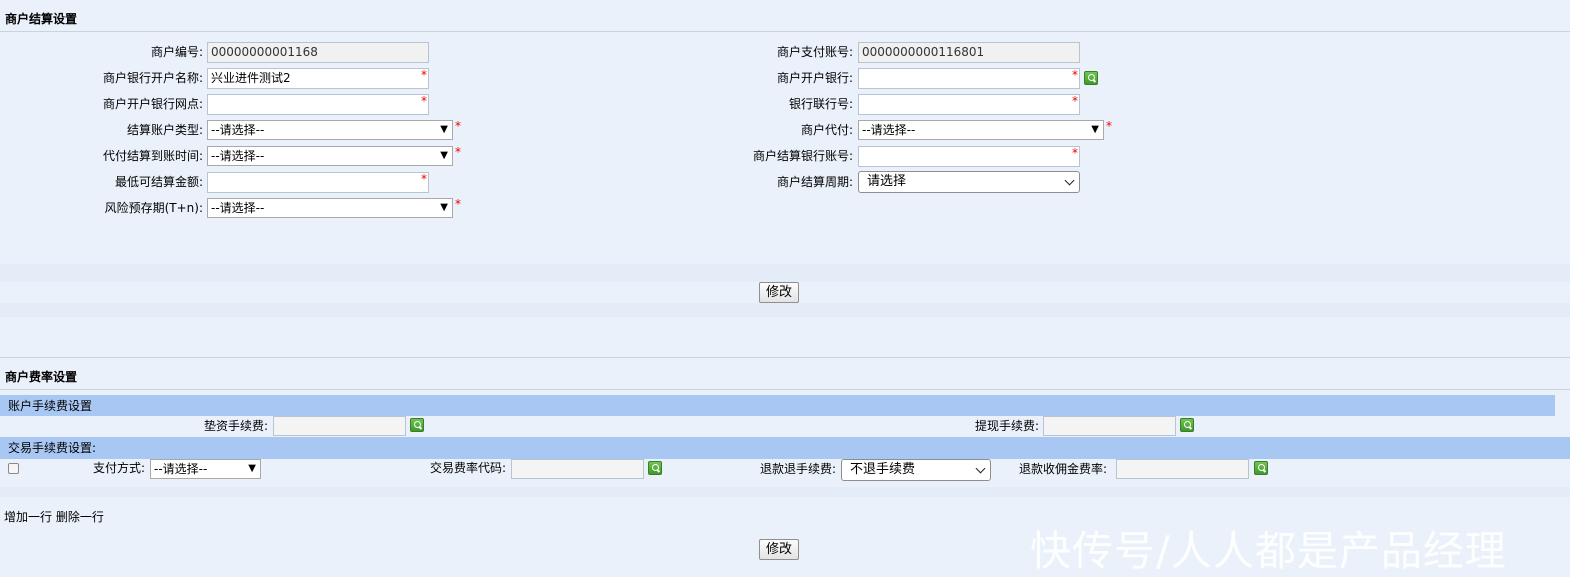  What do you see at coordinates (152, 156) in the screenshot?
I see `payout-time-label: 代付结算到账时间:` at bounding box center [152, 156].